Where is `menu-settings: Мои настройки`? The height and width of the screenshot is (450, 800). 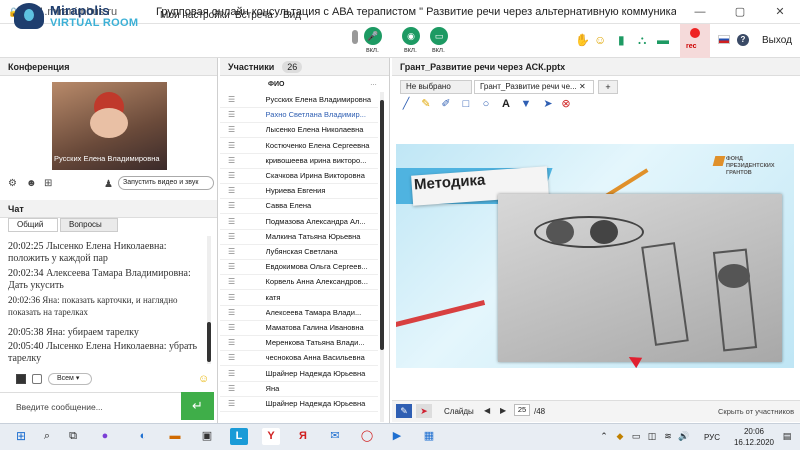
menu-settings: Мои настройки is located at coordinates (195, 15).